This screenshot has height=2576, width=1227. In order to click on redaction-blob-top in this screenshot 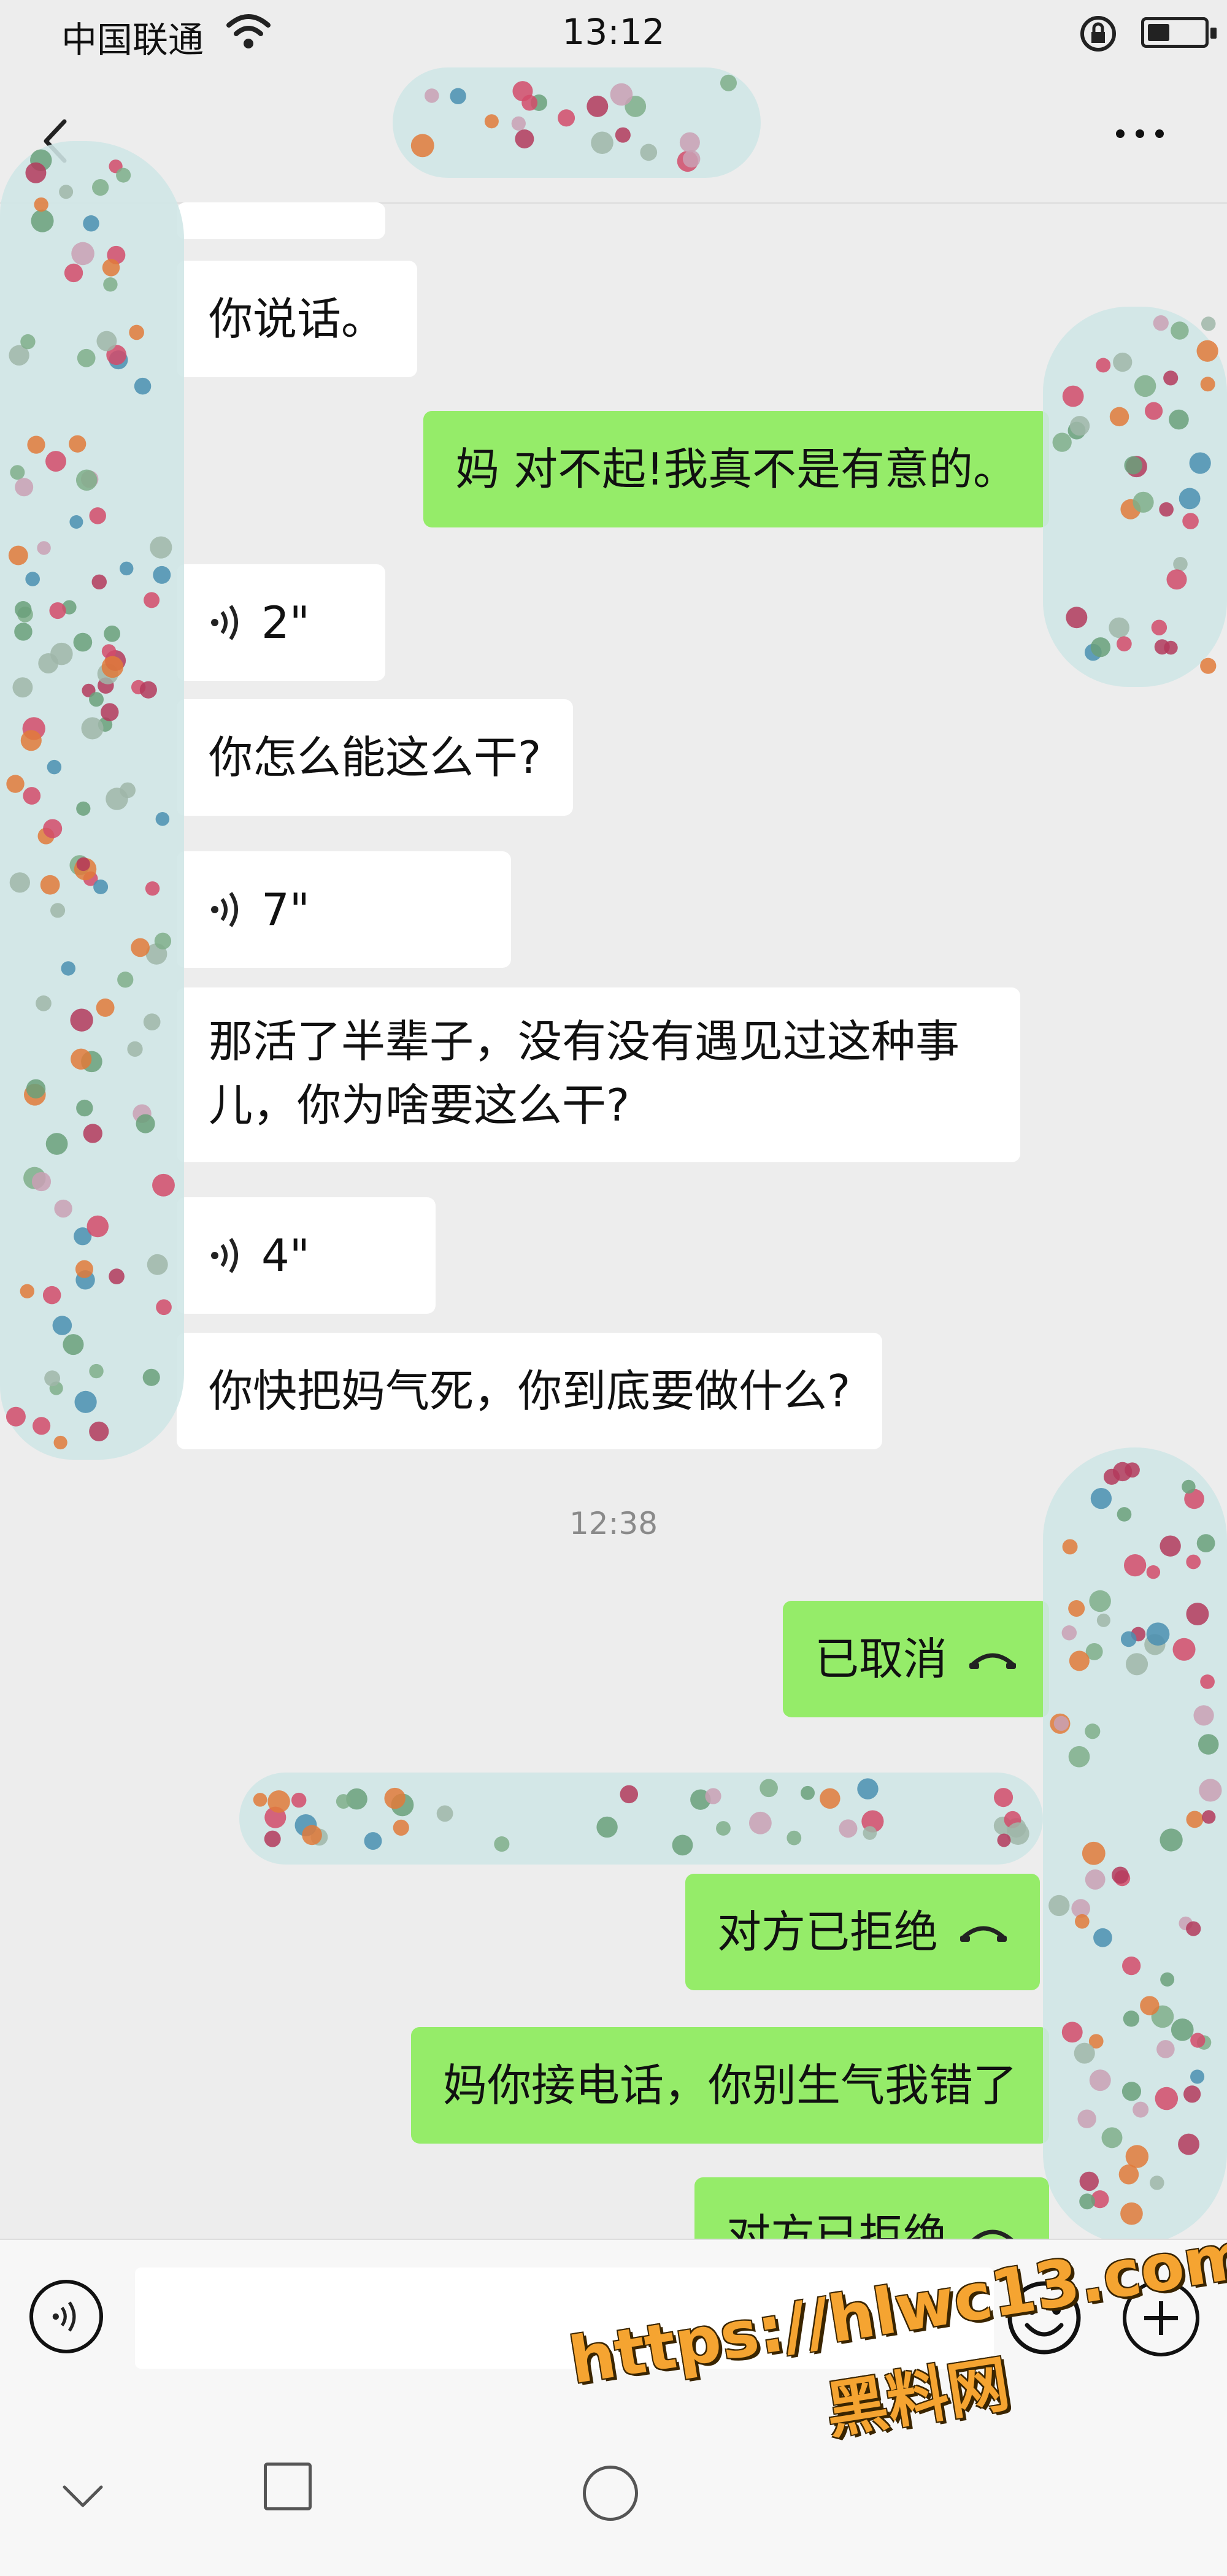, I will do `click(577, 122)`.